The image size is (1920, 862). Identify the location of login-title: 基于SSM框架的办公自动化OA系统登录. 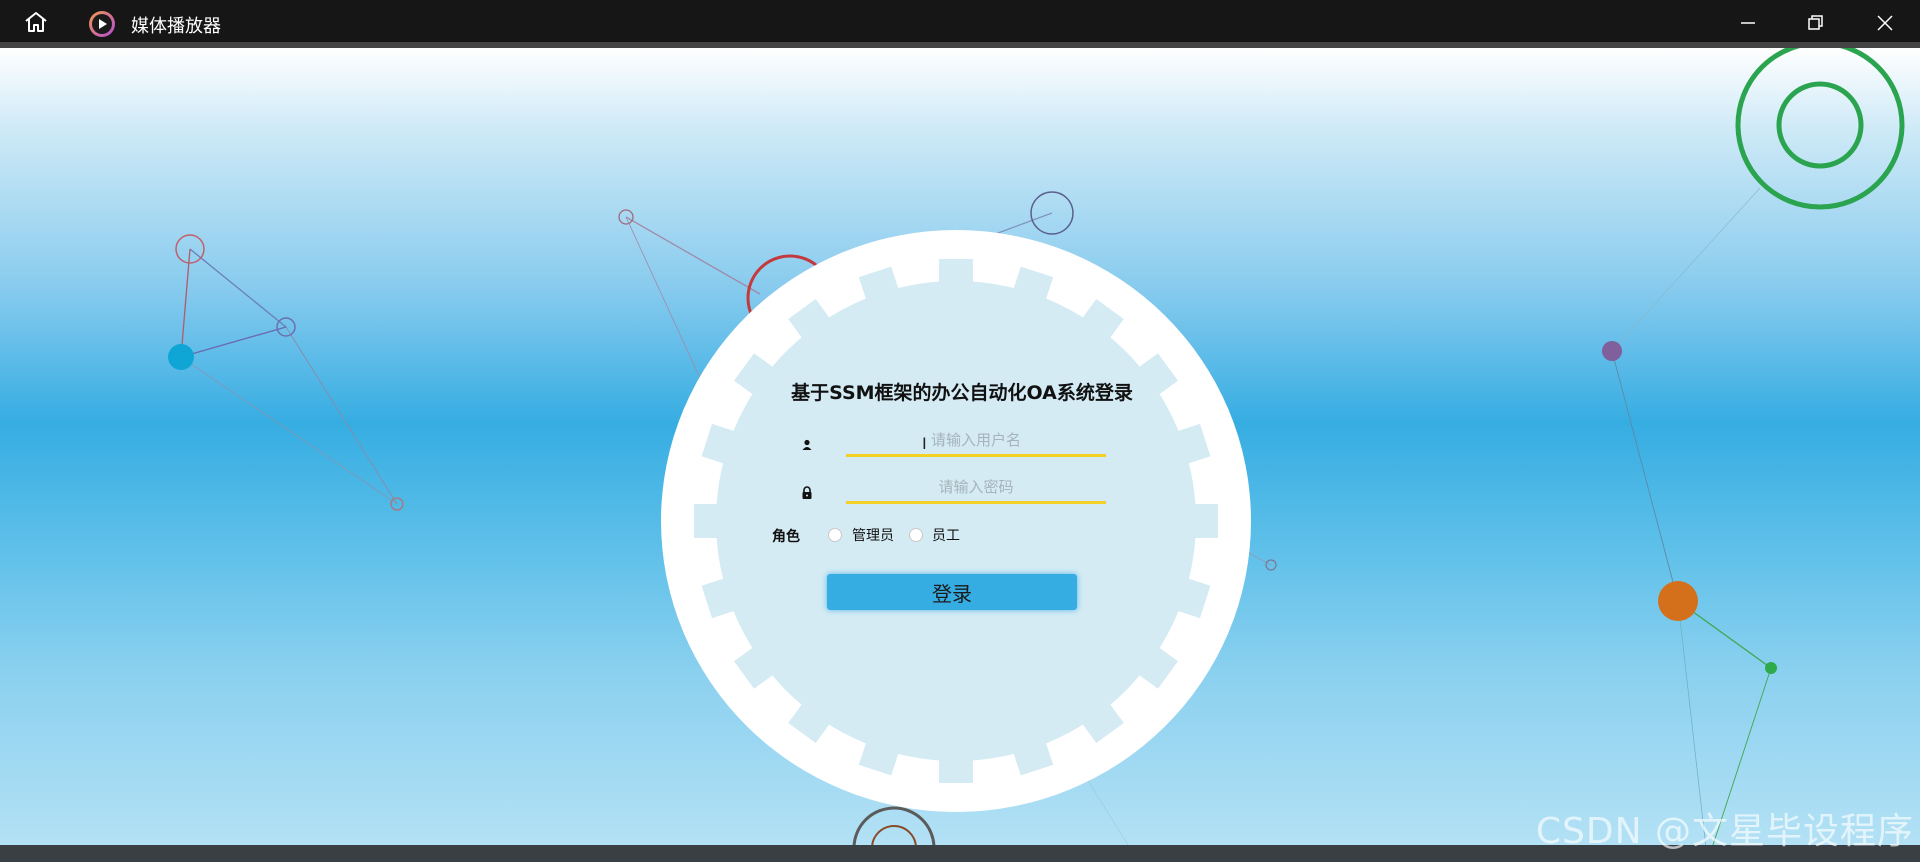
(962, 393).